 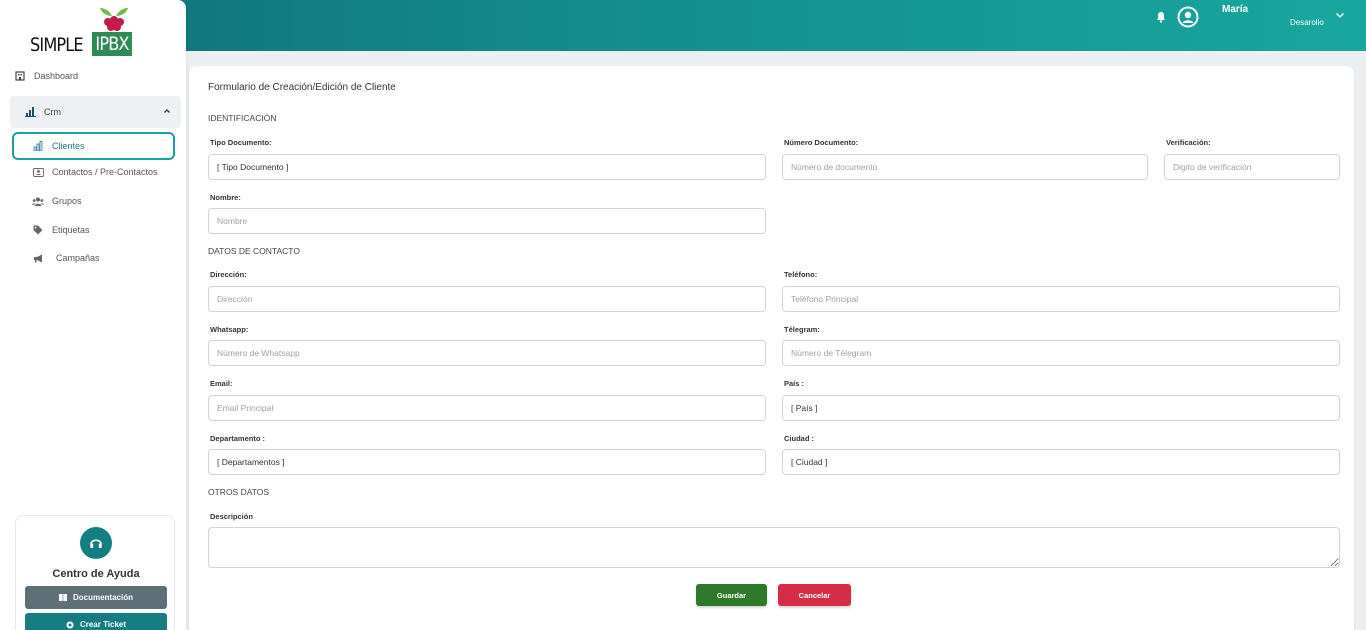 I want to click on departamento-select: [ Departamentos ], so click(x=487, y=462).